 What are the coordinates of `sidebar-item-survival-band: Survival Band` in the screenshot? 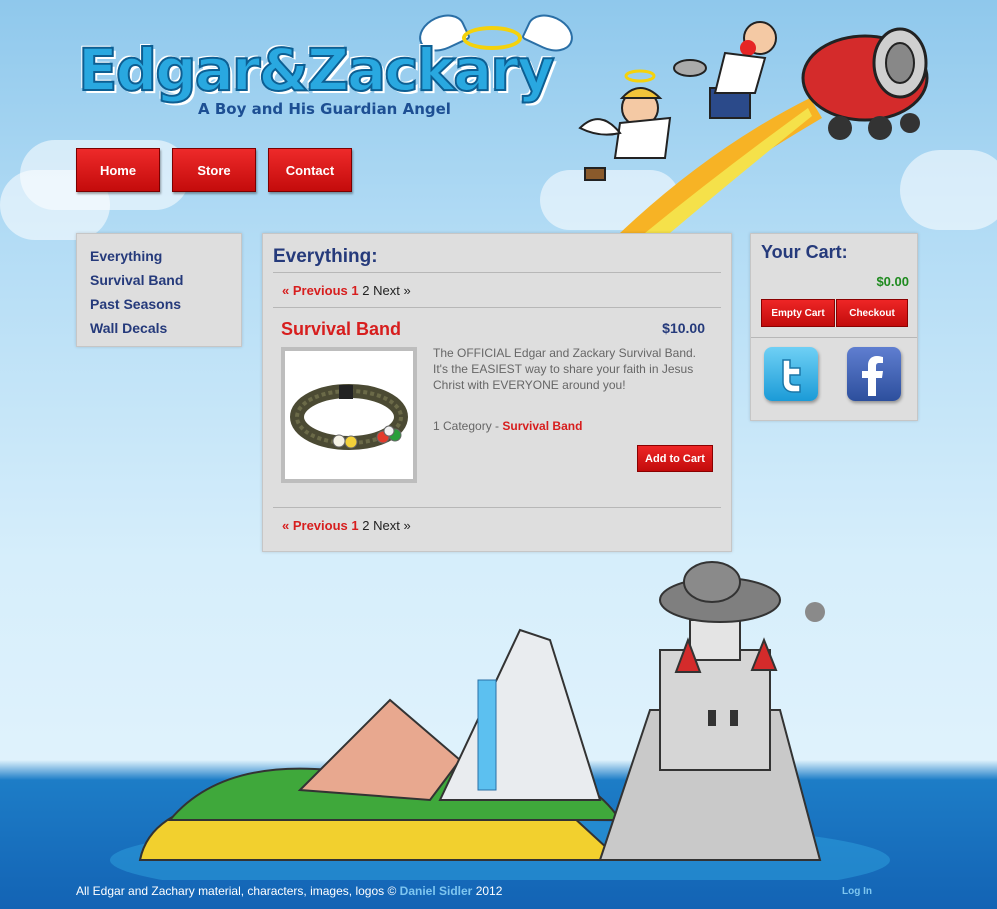 It's located at (165, 280).